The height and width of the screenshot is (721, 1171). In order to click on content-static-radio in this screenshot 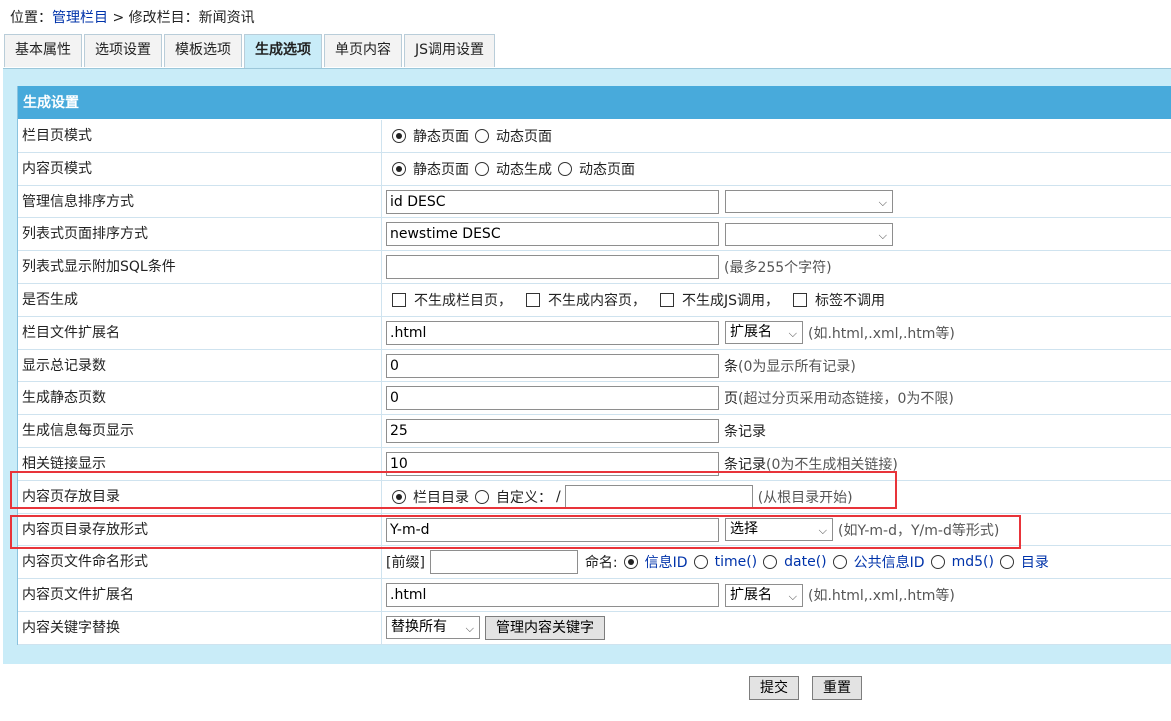, I will do `click(399, 168)`.